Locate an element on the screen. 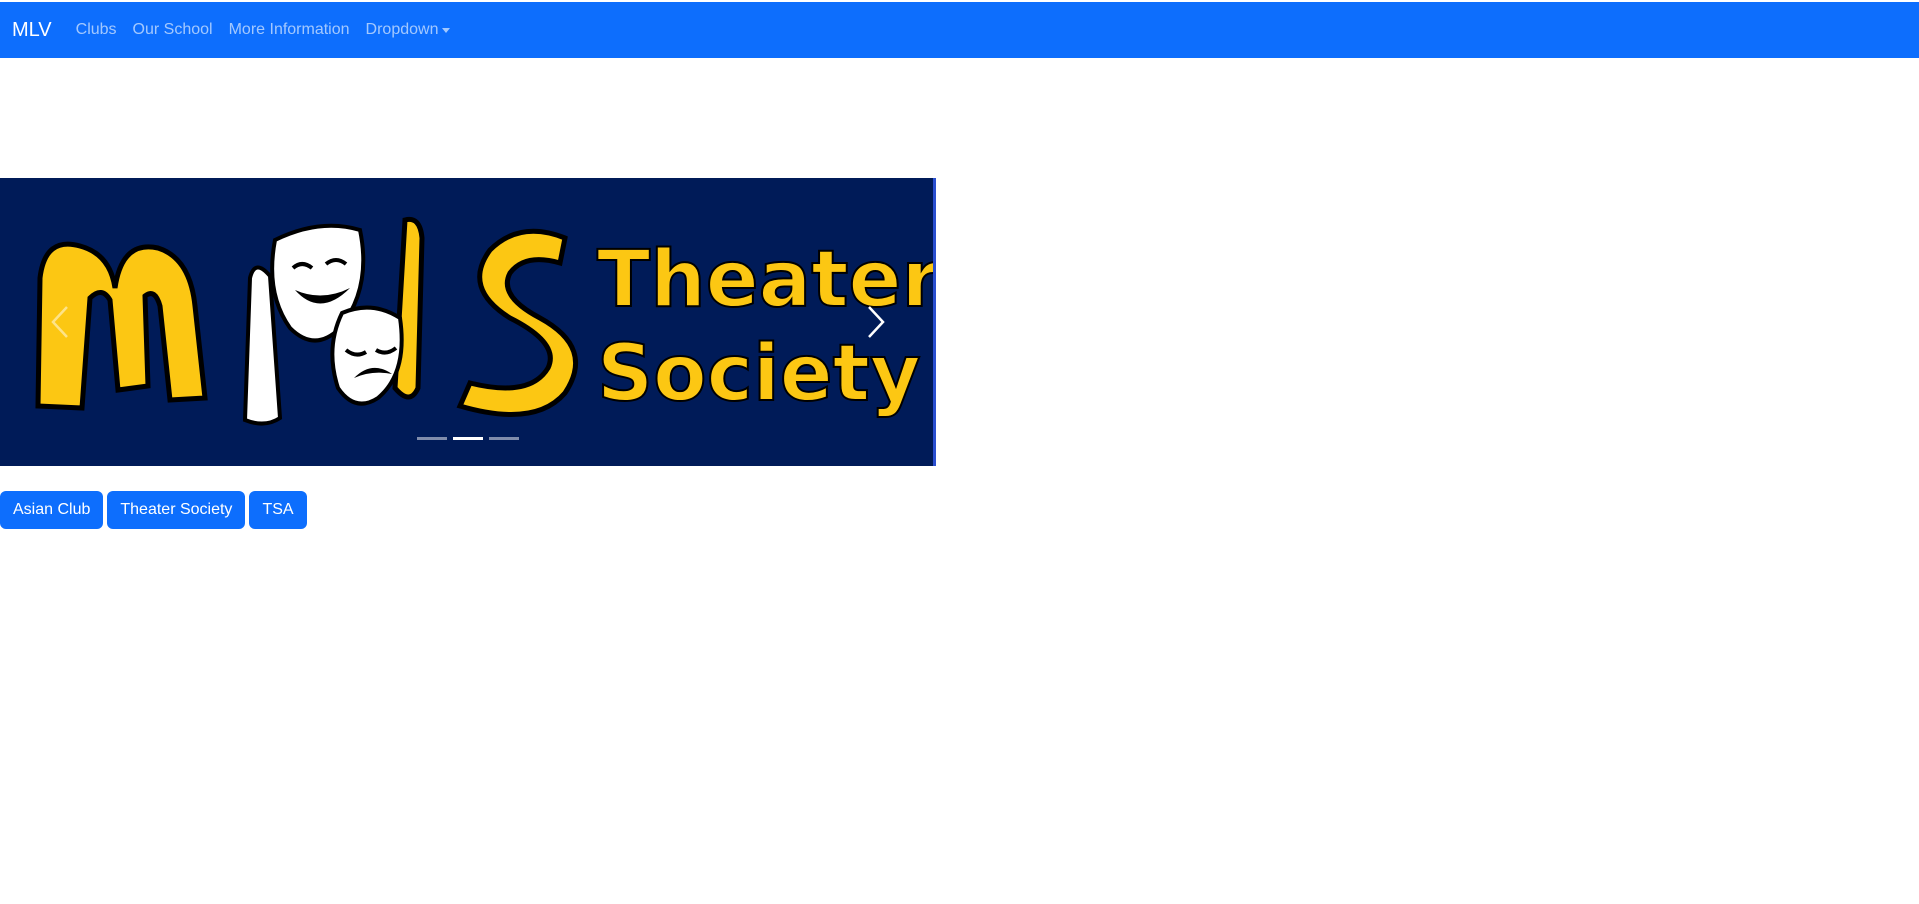 The width and height of the screenshot is (1919, 904). caret-down-icon is located at coordinates (446, 30).